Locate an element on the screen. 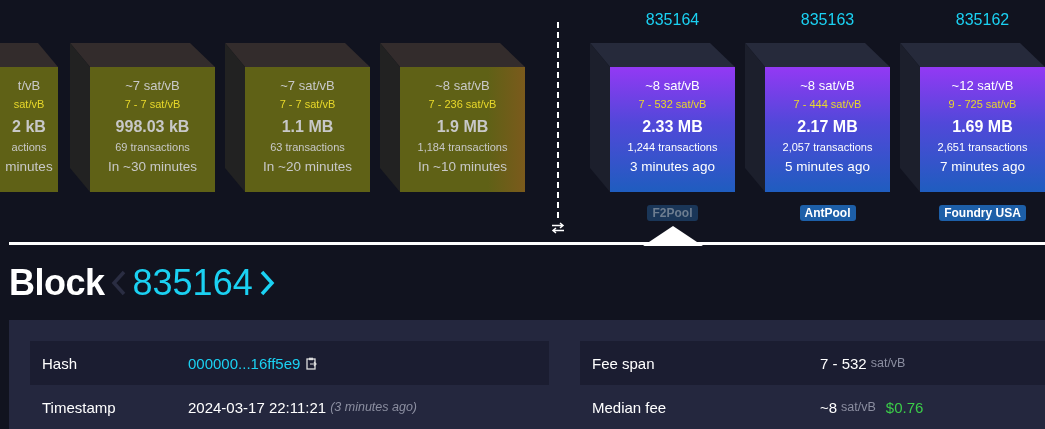 This screenshot has width=1045, height=429. block-face: ~8 sat/vB 7 - 236 sat/vB 1.9 MB 1,184 transactions In ~10 minutes is located at coordinates (462, 129).